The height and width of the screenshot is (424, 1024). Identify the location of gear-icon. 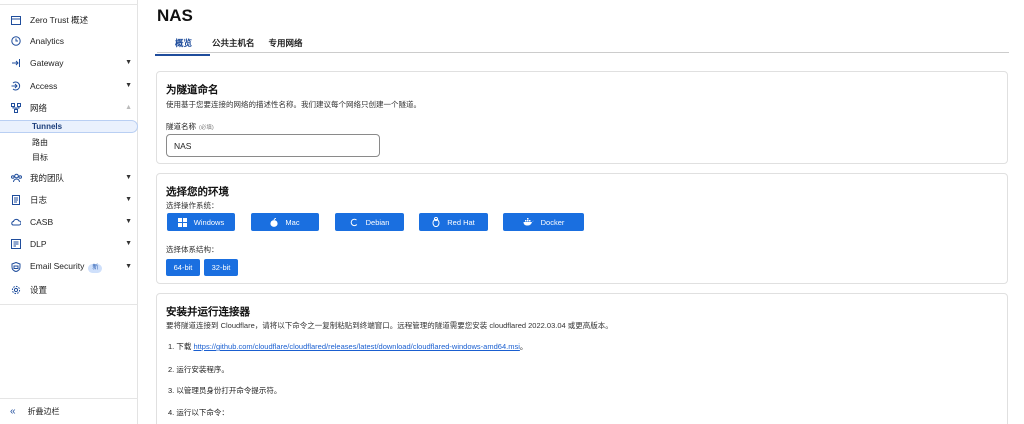
(16, 290).